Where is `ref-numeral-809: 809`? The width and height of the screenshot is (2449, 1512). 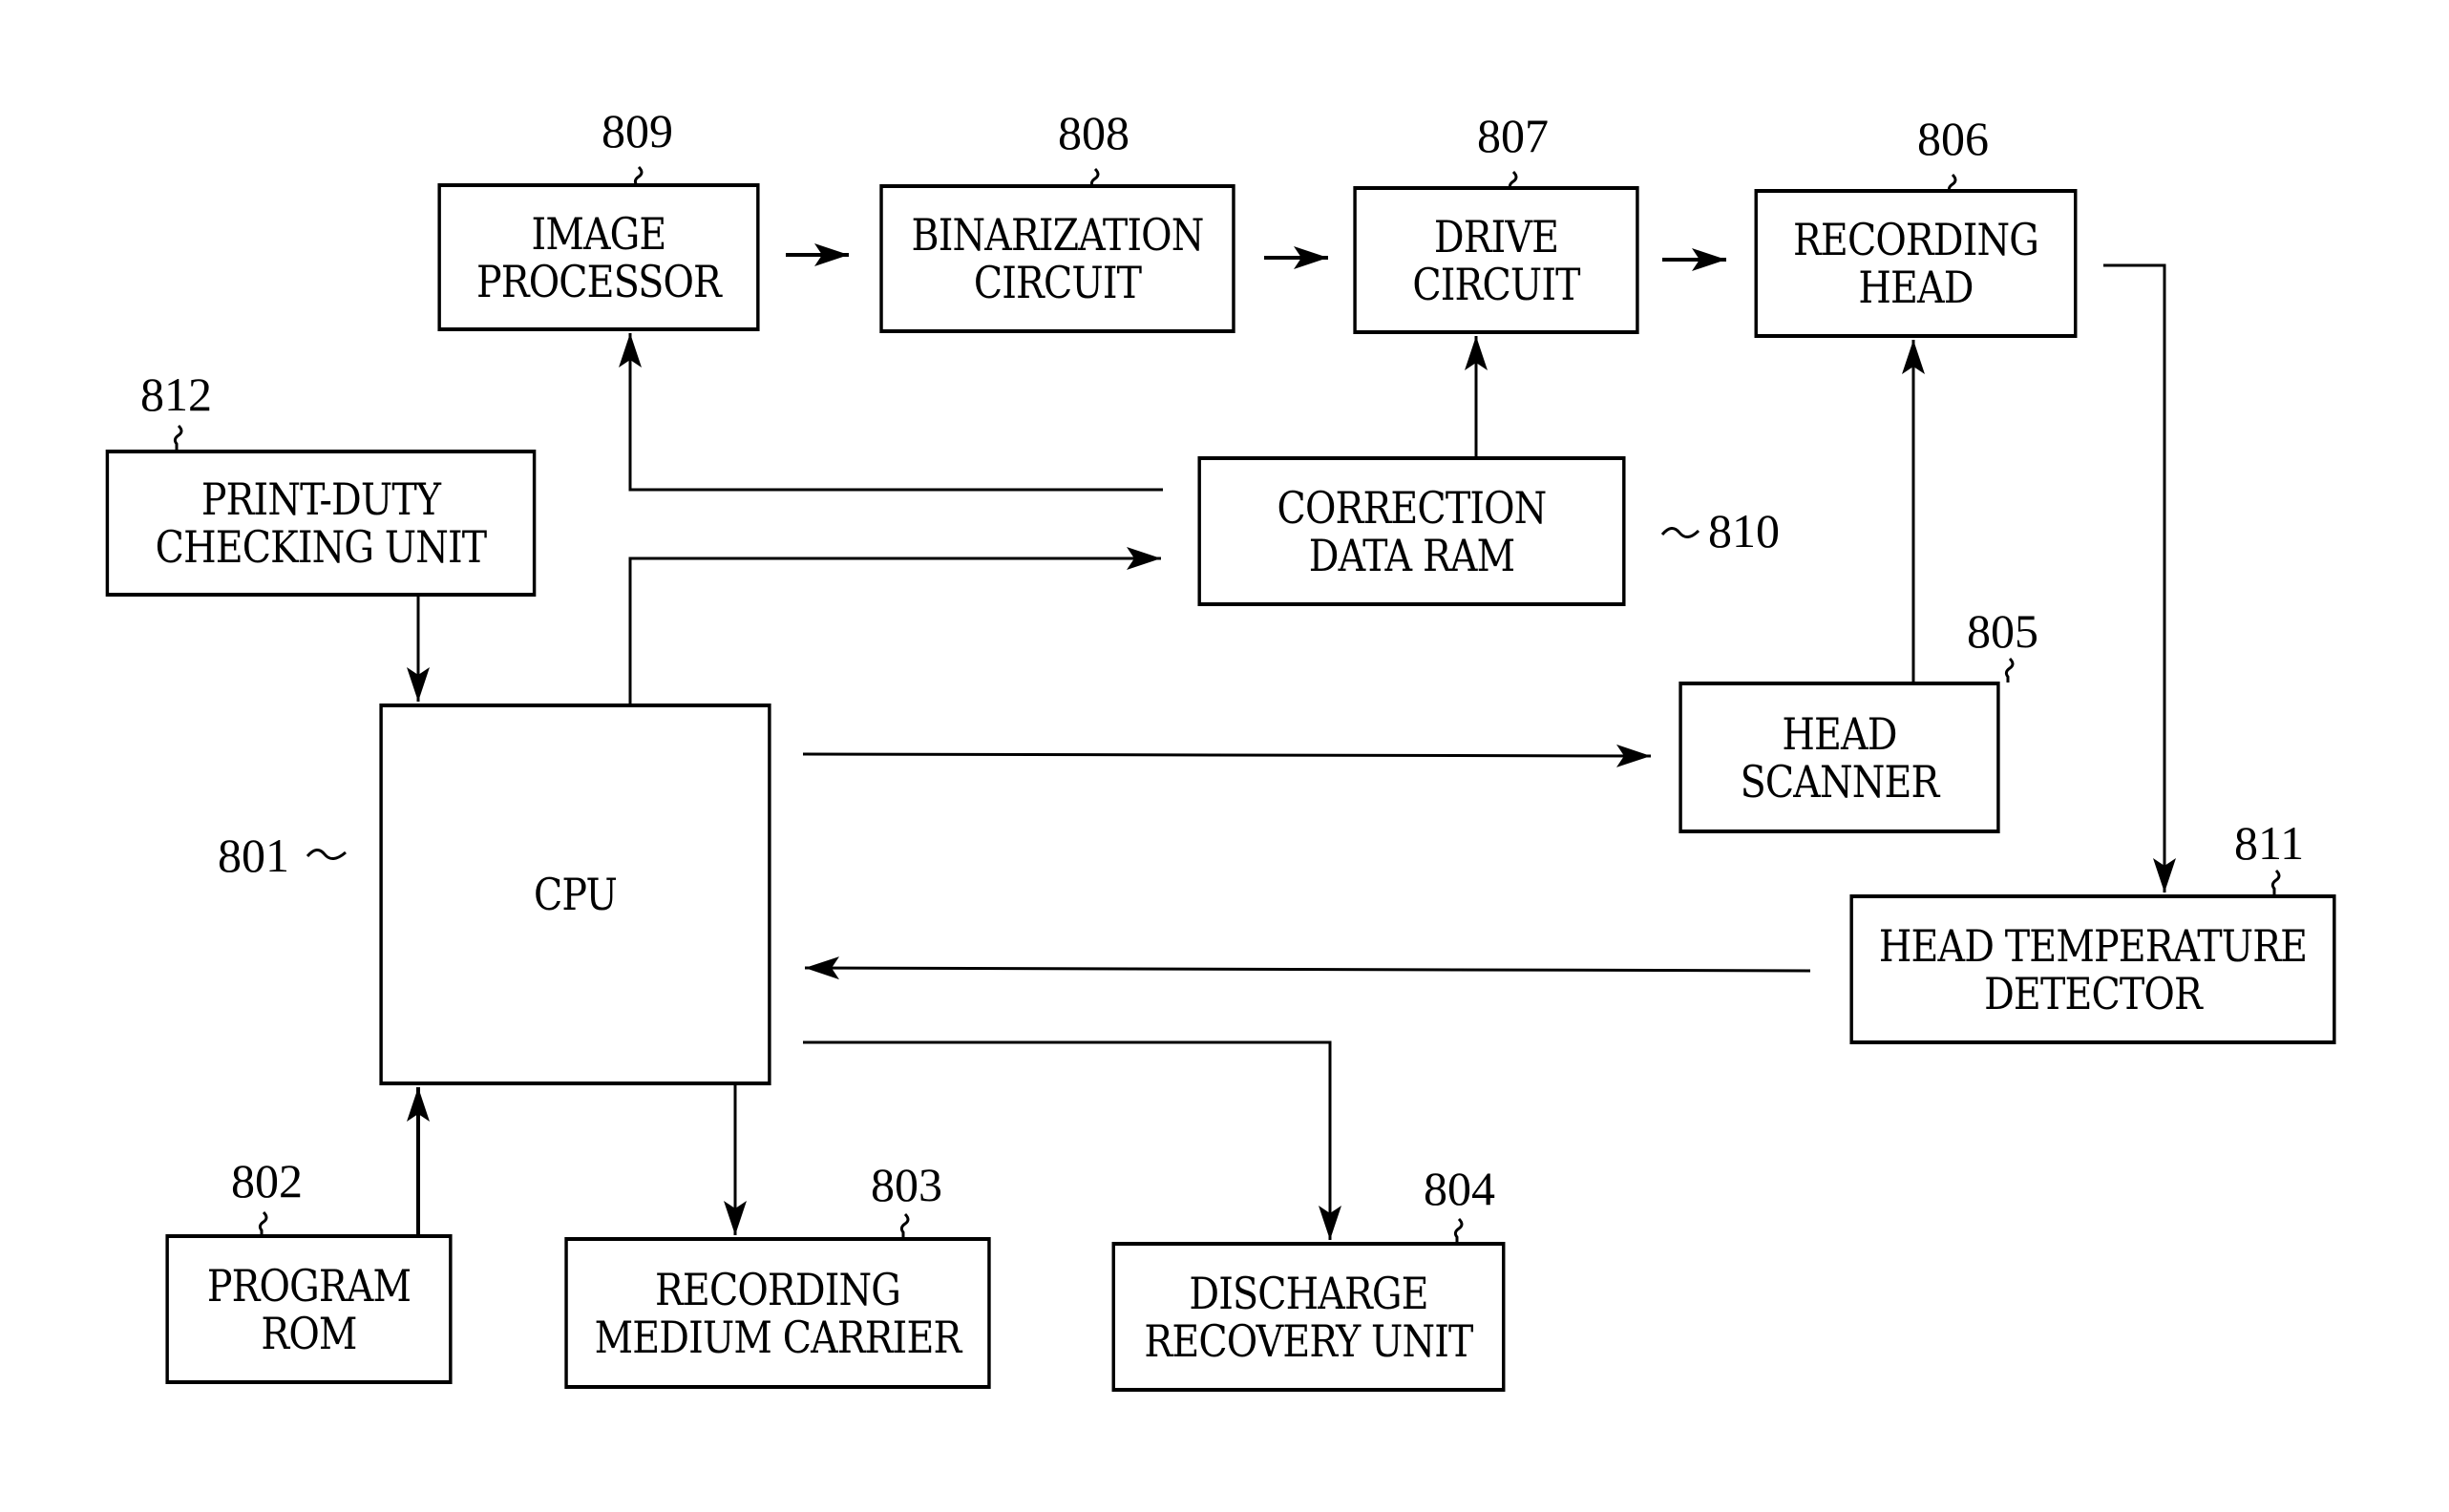
ref-numeral-809: 809 is located at coordinates (637, 131).